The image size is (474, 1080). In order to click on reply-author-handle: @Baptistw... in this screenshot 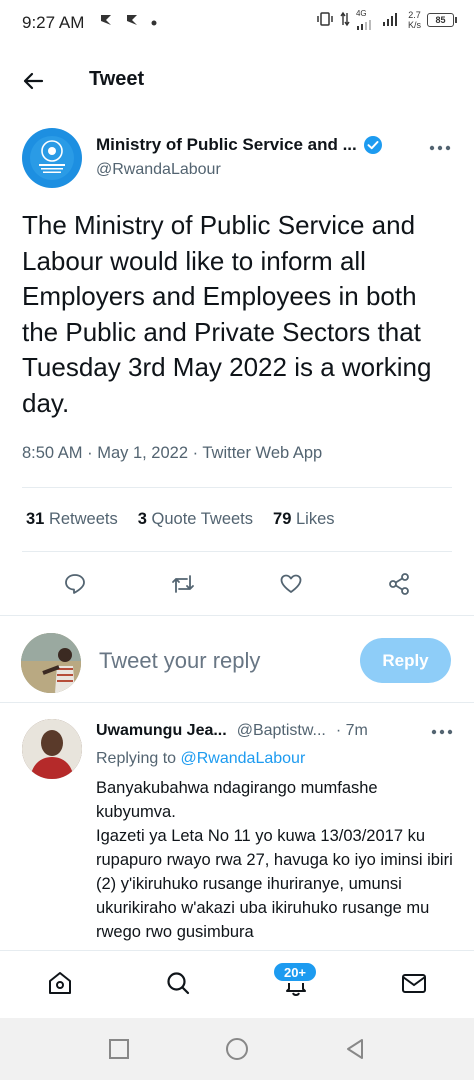, I will do `click(281, 731)`.